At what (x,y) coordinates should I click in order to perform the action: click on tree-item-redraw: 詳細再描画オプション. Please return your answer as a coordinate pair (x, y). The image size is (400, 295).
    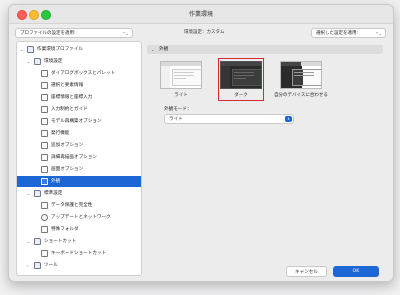
    Looking at the image, I should click on (79, 157).